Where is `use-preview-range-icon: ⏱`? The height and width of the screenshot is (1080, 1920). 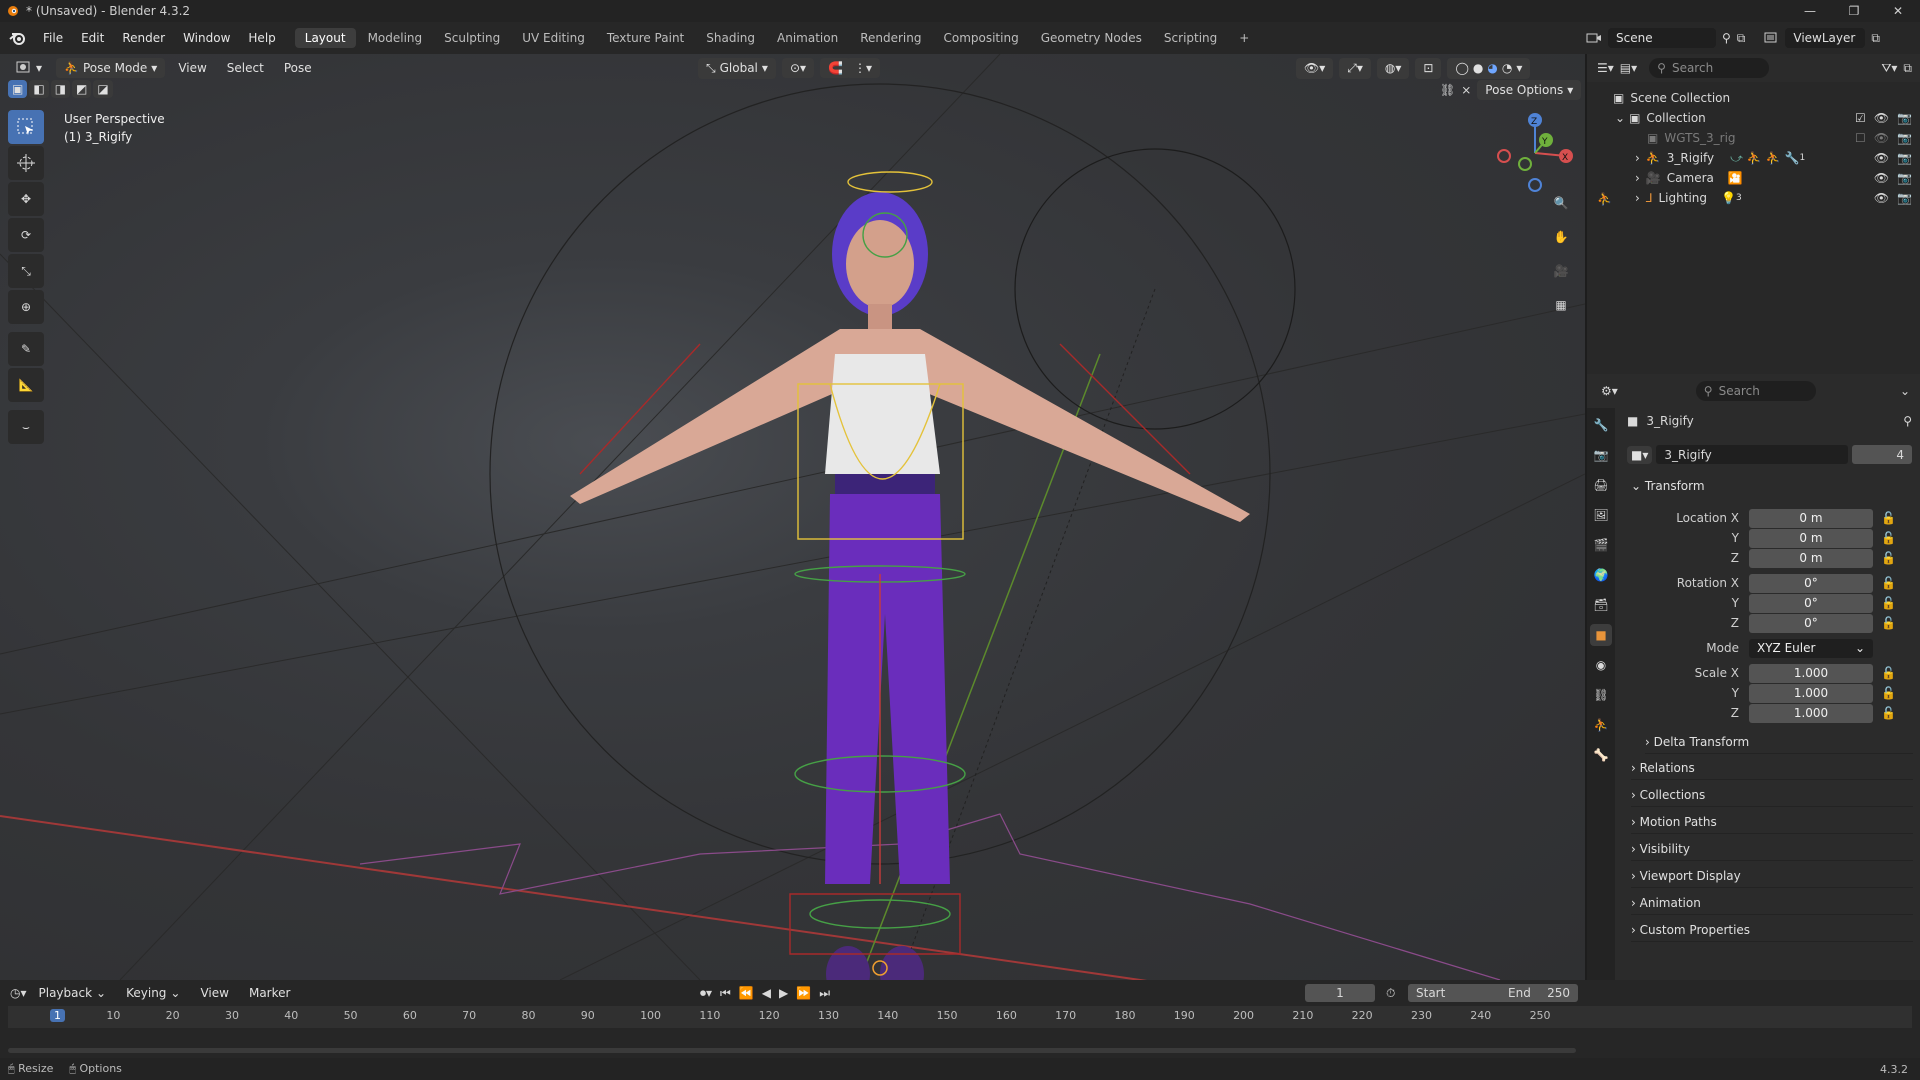
use-preview-range-icon: ⏱ is located at coordinates (1390, 993).